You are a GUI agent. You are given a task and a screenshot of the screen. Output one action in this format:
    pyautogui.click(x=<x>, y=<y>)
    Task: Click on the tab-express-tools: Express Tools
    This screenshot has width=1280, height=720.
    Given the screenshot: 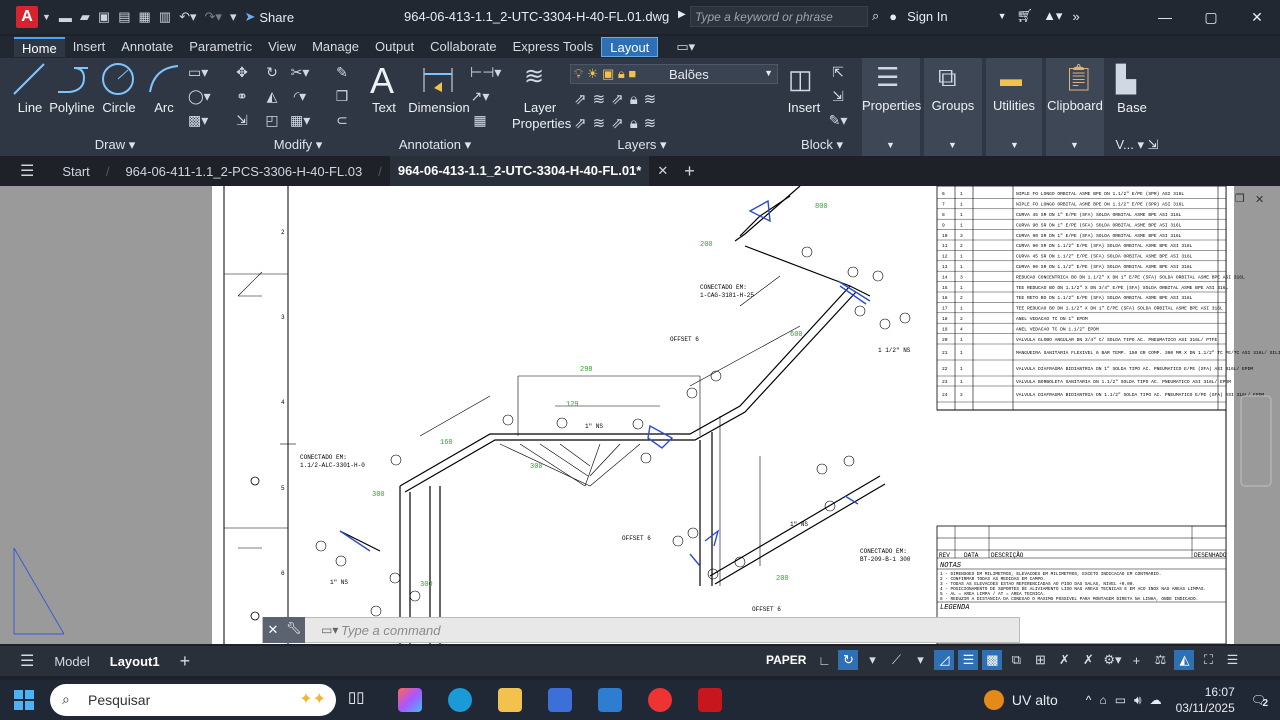 What is the action you would take?
    pyautogui.click(x=553, y=47)
    